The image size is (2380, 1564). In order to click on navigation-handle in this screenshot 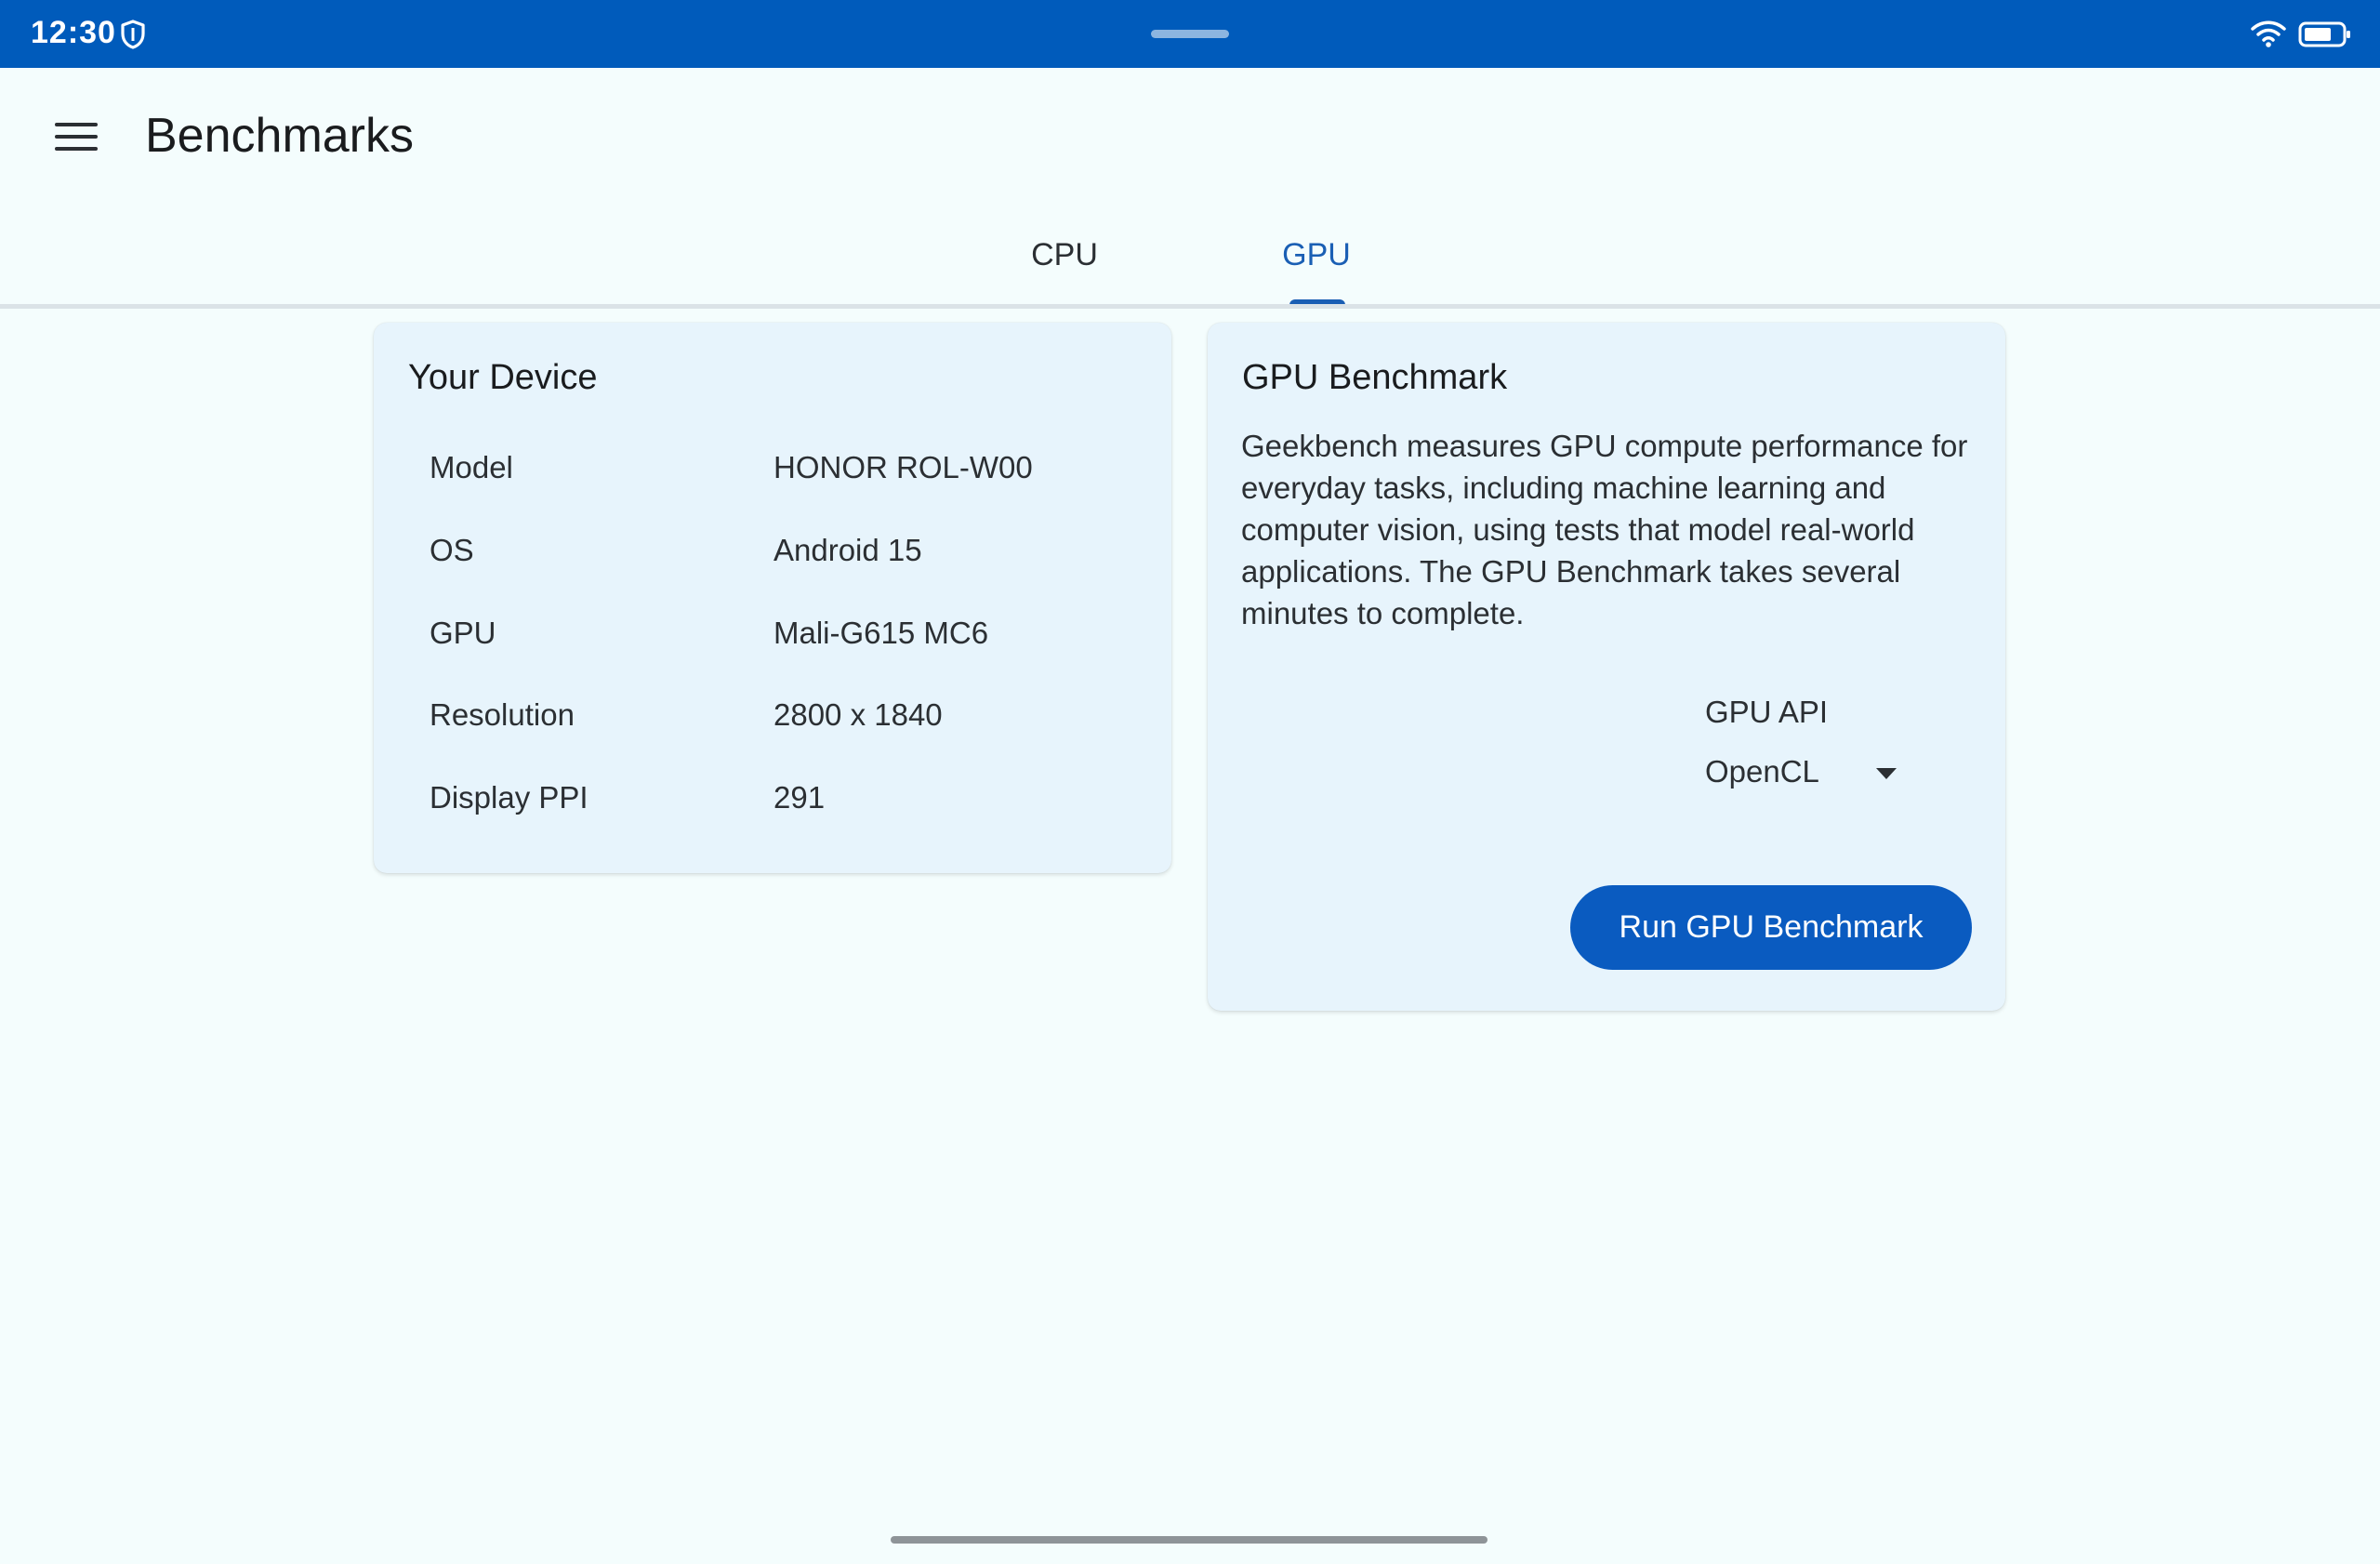, I will do `click(1189, 1540)`.